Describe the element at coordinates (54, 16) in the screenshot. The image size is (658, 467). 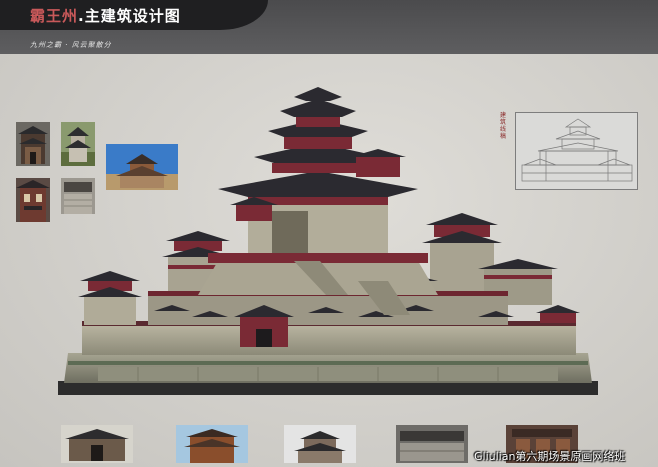
I see `title-accent: 霸王州` at that location.